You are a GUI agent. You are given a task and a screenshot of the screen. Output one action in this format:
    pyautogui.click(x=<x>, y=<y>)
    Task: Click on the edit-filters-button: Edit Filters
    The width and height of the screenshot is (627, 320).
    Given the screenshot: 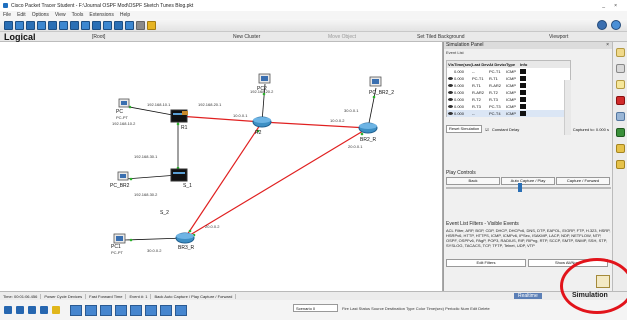 What is the action you would take?
    pyautogui.click(x=486, y=263)
    